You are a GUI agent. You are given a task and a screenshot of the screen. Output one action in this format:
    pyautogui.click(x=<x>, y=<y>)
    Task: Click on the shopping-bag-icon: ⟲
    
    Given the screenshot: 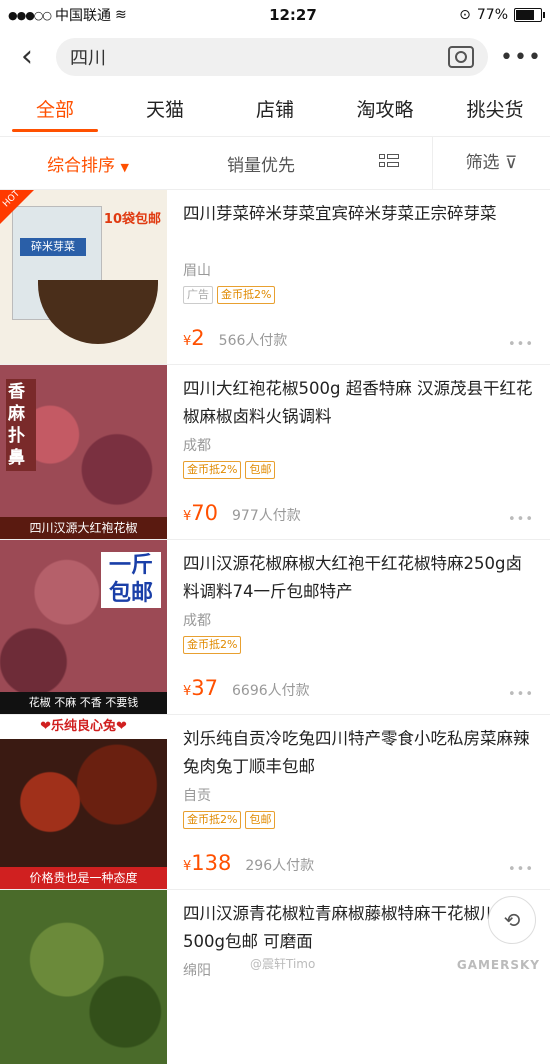 What is the action you would take?
    pyautogui.click(x=512, y=920)
    